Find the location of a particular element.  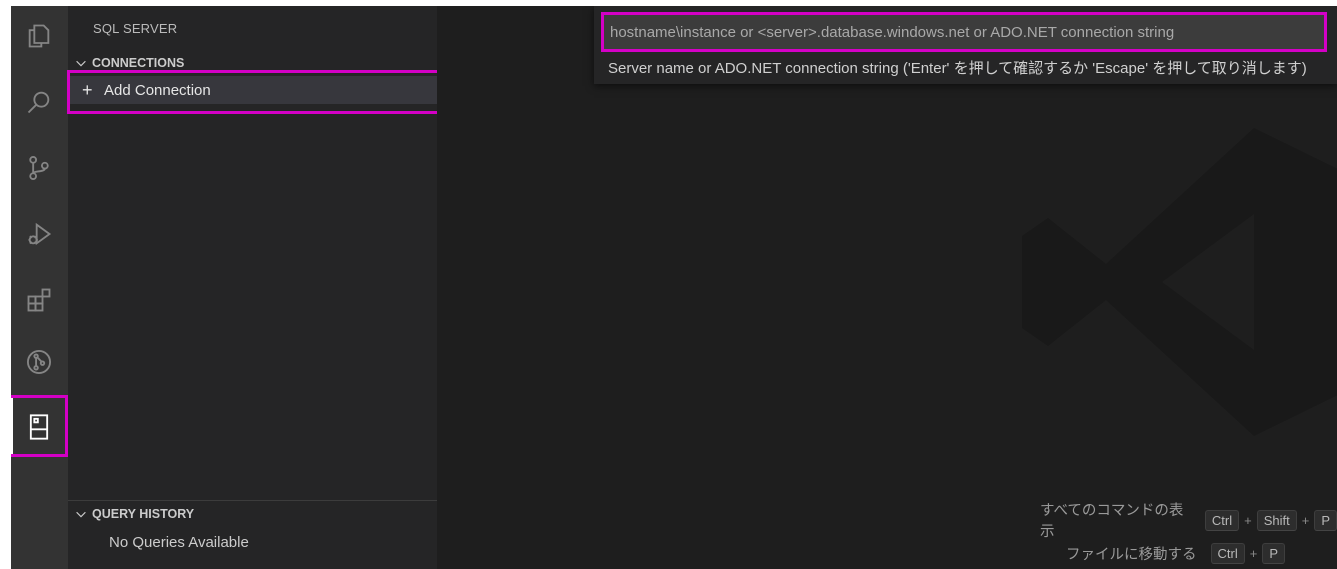

connection-string-input is located at coordinates (964, 32).